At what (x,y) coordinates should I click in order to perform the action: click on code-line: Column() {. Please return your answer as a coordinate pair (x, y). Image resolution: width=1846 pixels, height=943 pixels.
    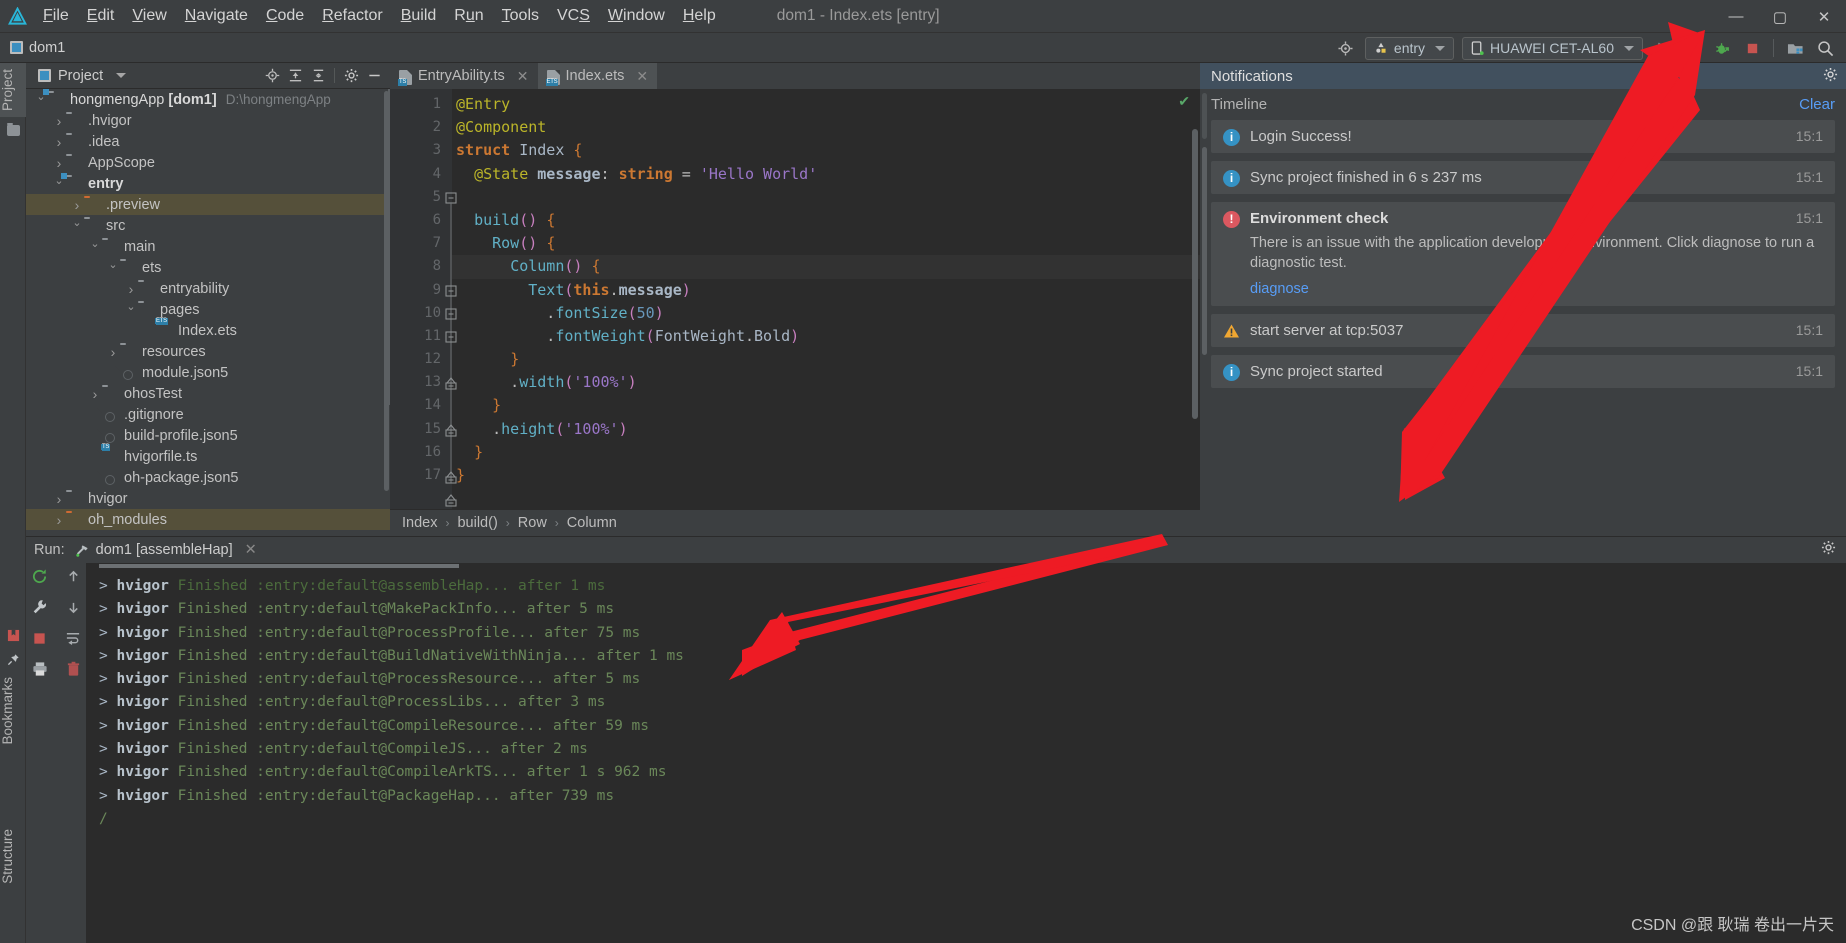
    Looking at the image, I should click on (826, 267).